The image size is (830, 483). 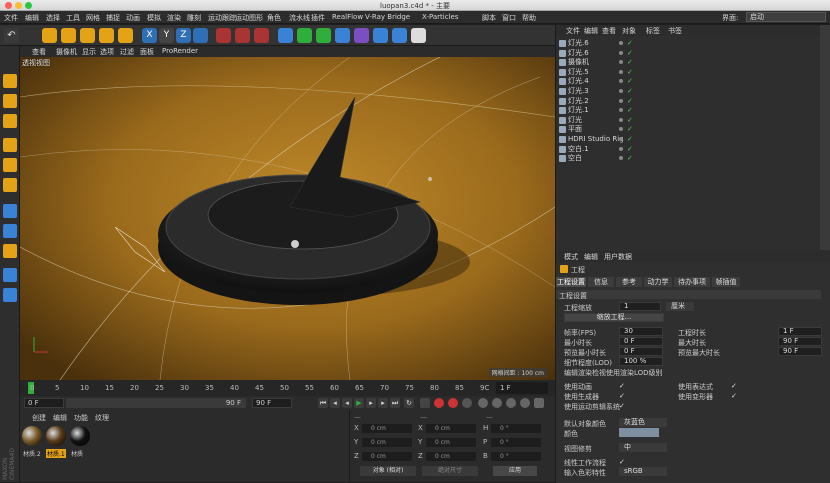 I want to click on attr-tab-4: 待办事项, so click(x=692, y=282).